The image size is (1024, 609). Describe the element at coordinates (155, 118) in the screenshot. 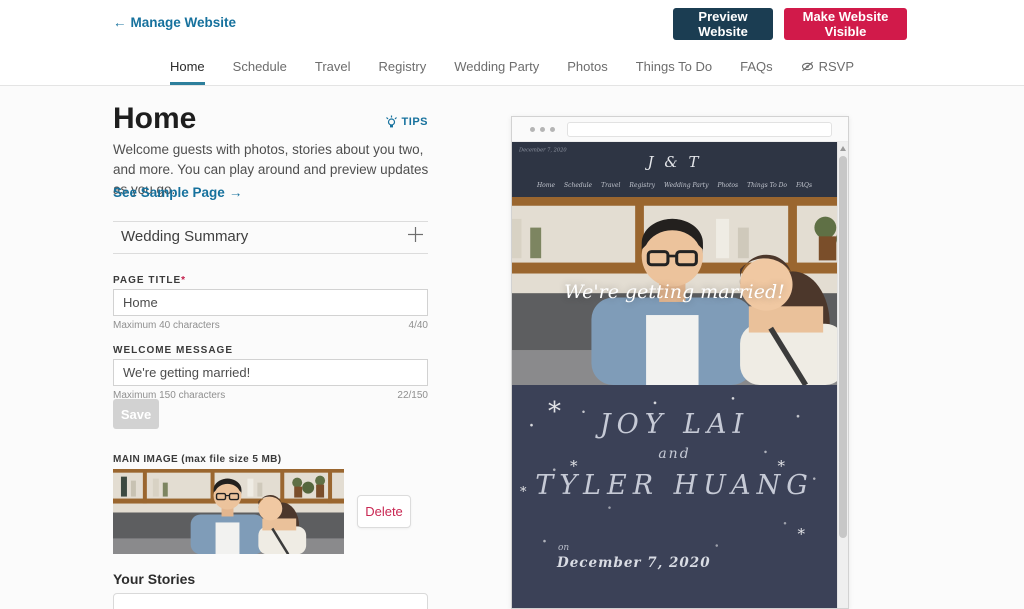

I see `page-title: Home` at that location.